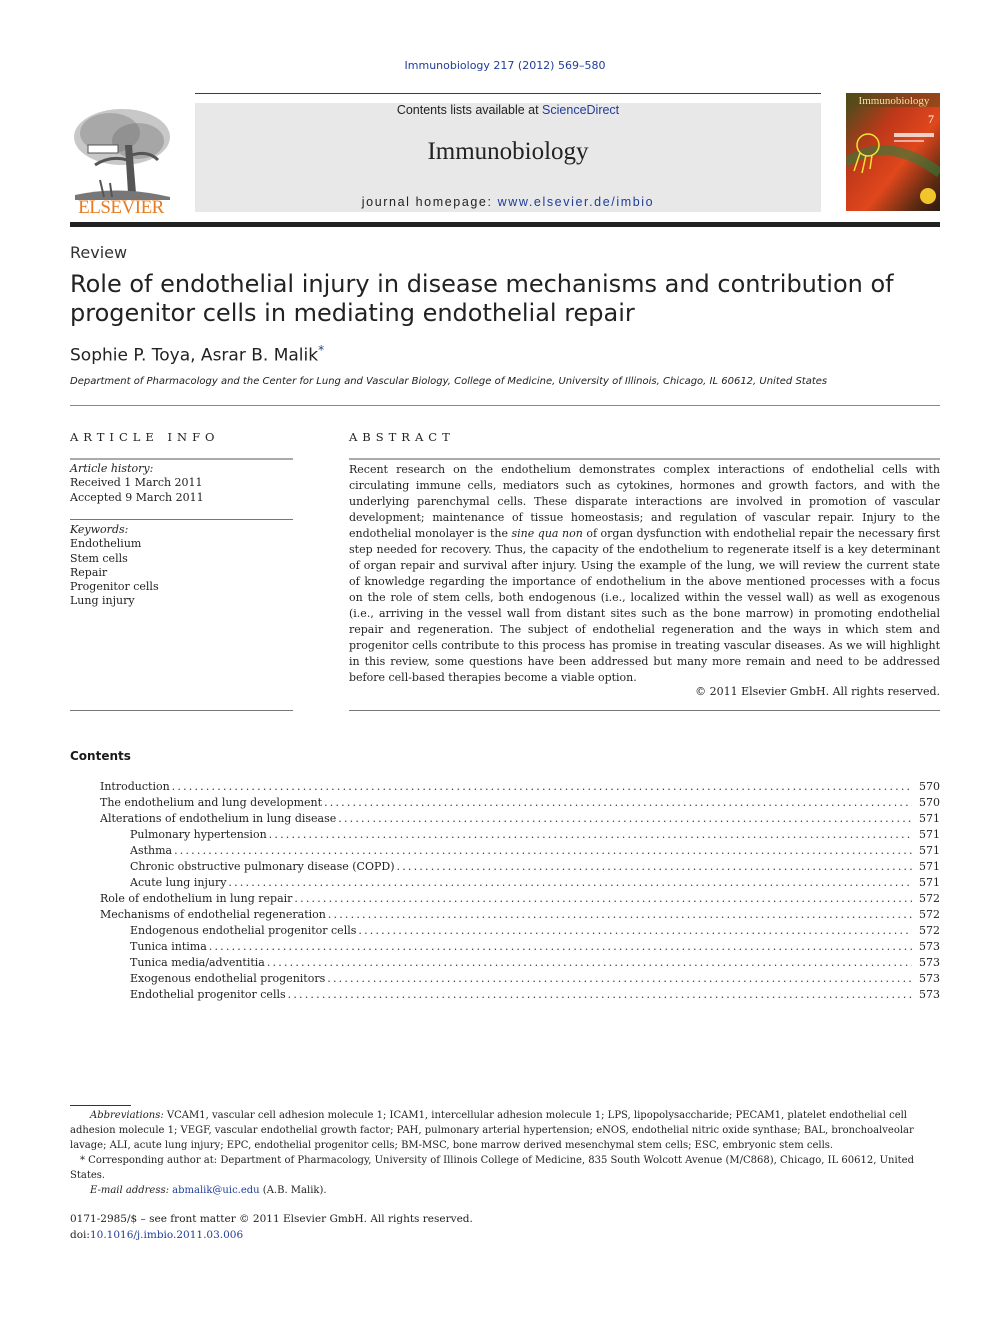  I want to click on toc-entry-title: Tunica media/adventitia, so click(197, 962).